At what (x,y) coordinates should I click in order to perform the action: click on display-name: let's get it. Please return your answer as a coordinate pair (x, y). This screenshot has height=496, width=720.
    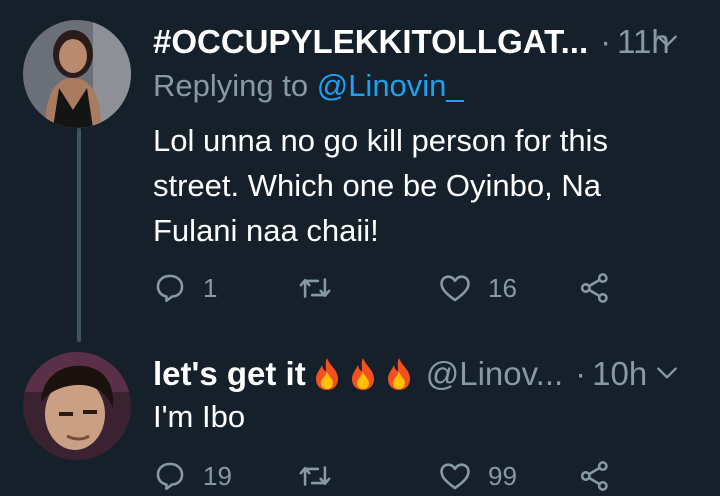
    Looking at the image, I should click on (229, 374).